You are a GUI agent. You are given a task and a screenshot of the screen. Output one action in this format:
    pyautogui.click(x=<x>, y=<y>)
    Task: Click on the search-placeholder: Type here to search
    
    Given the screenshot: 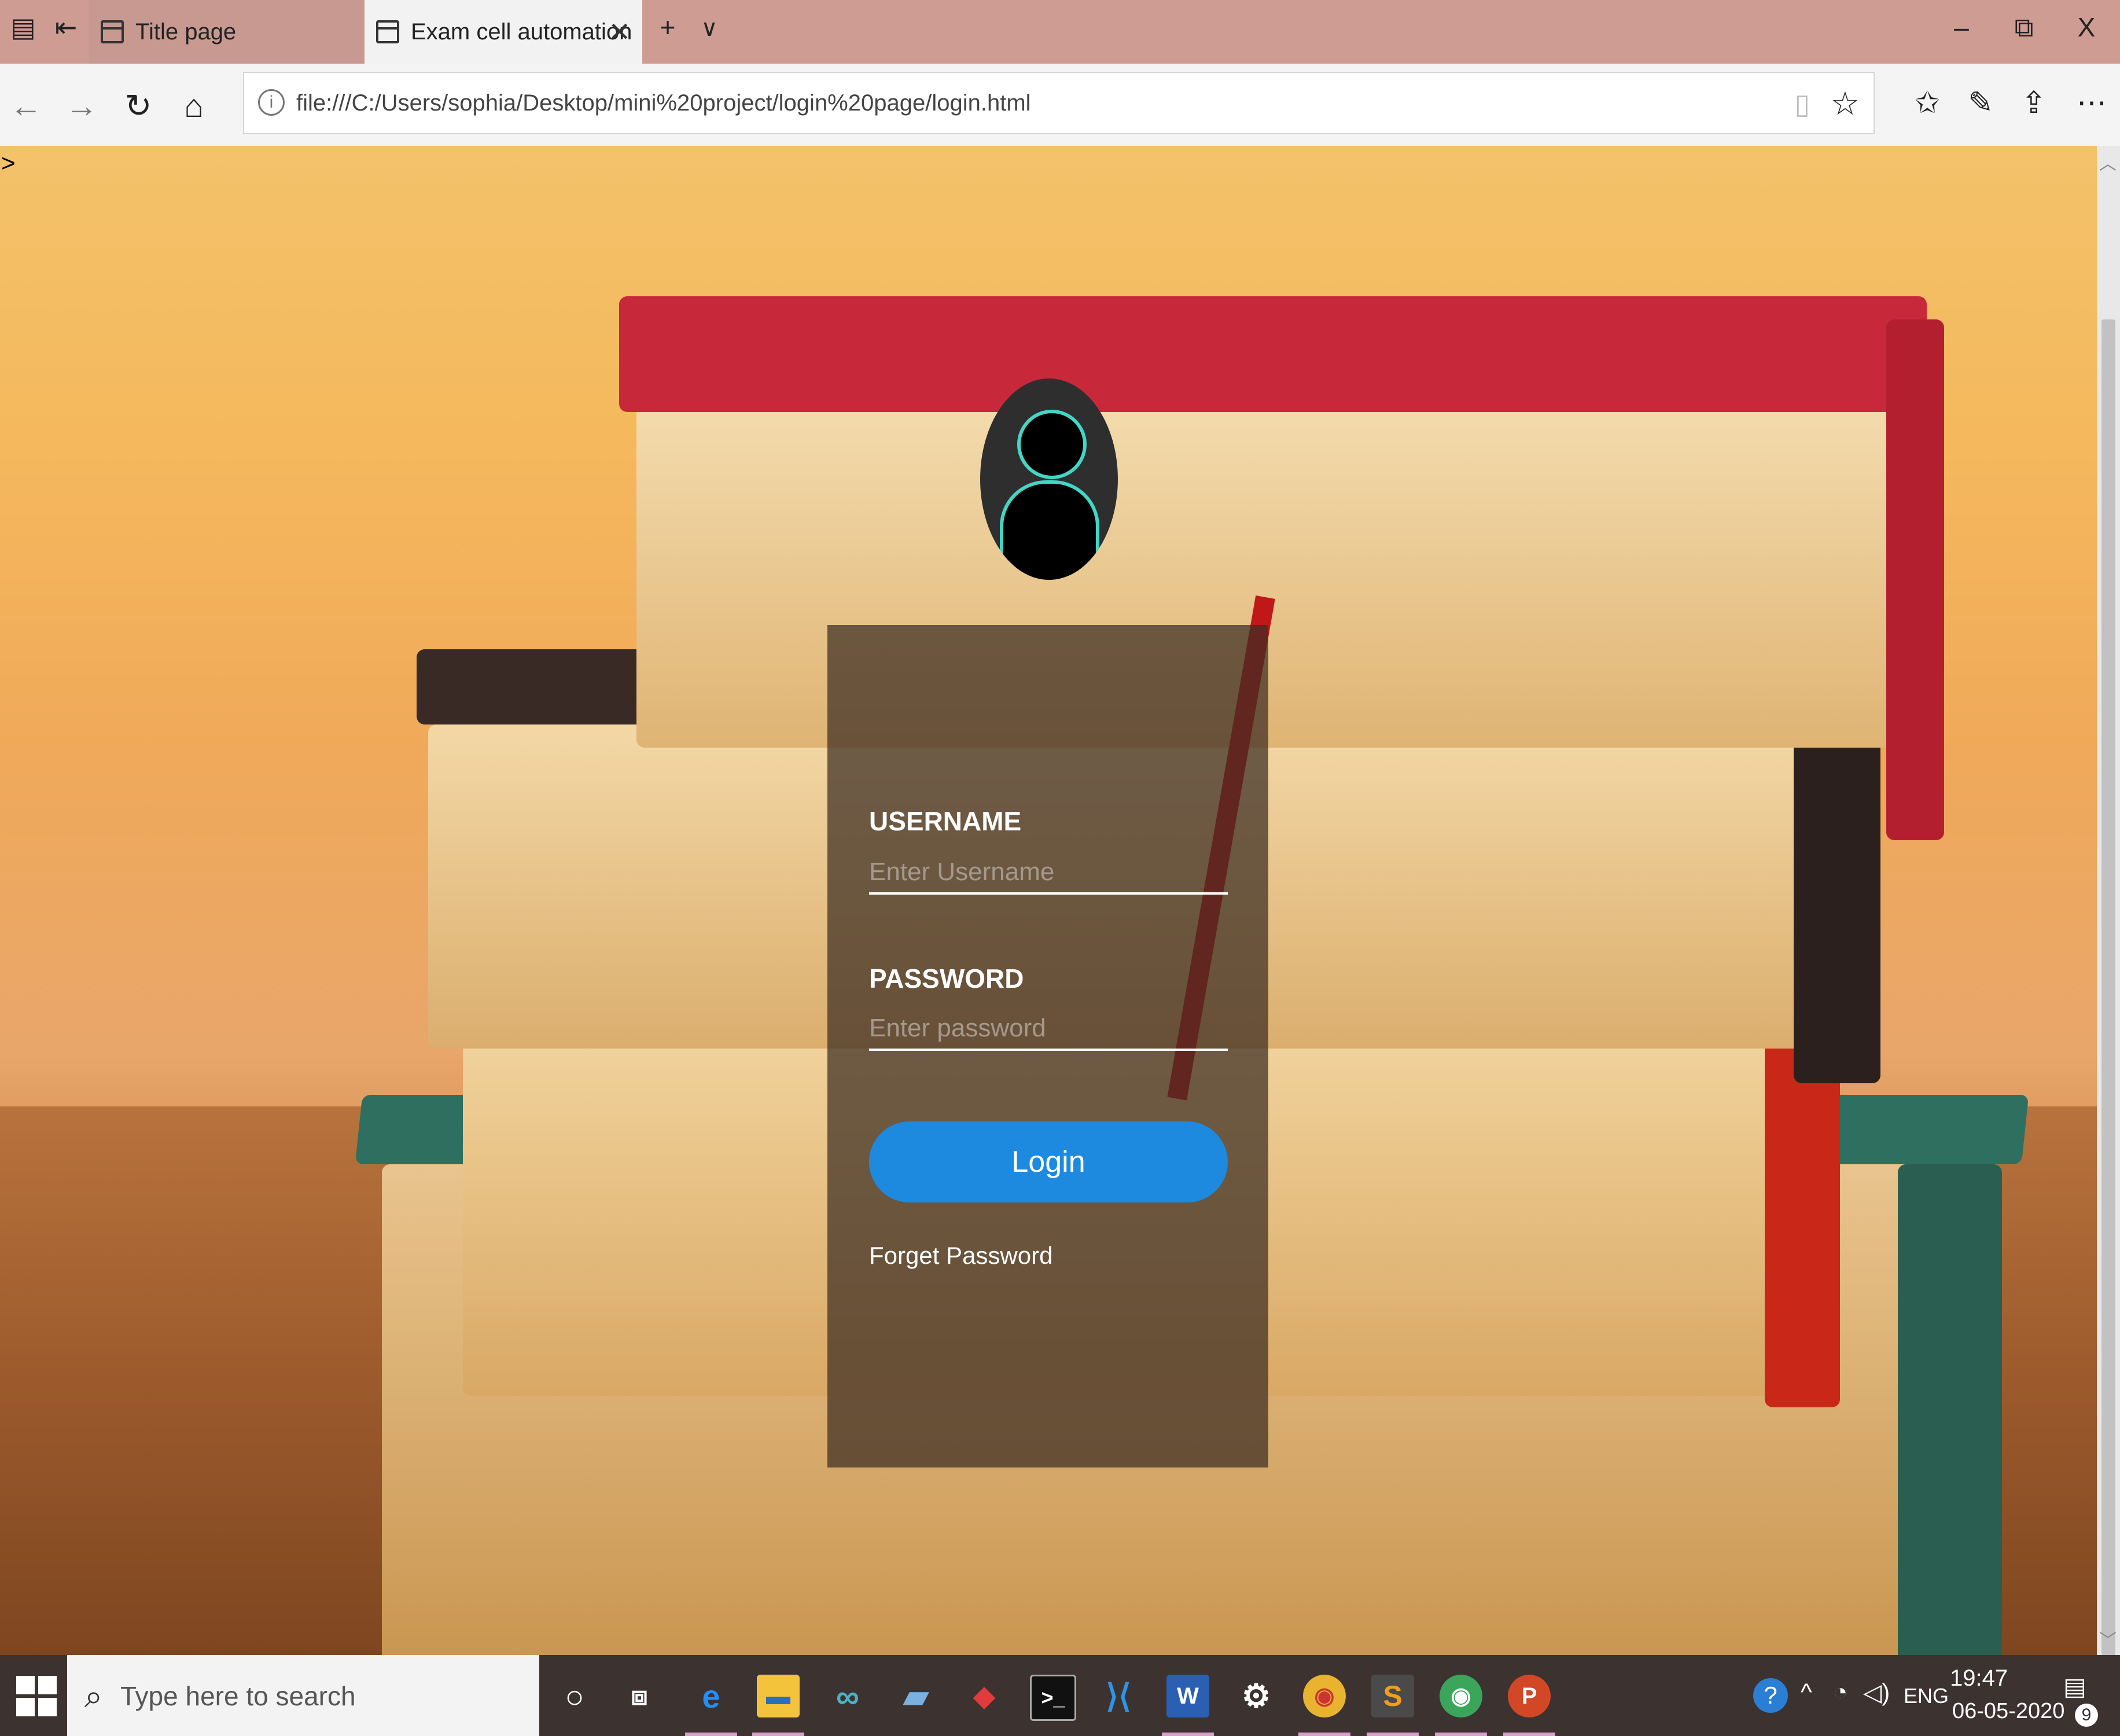 What is the action you would take?
    pyautogui.click(x=238, y=1696)
    